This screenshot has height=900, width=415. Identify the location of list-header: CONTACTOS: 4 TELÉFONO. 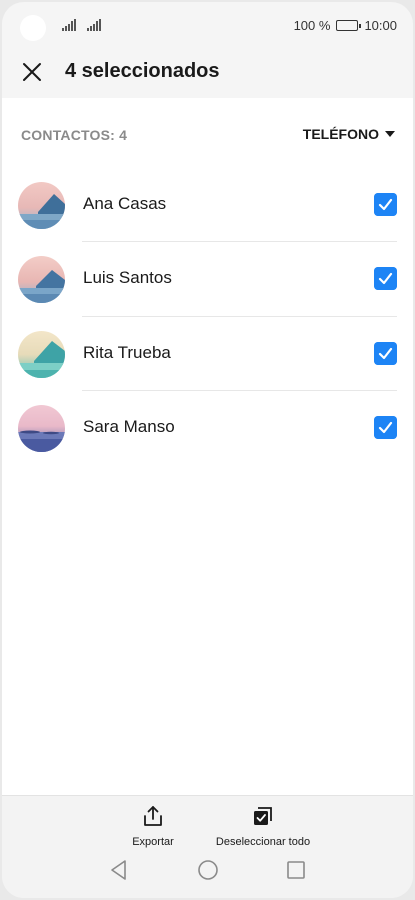
(207, 133).